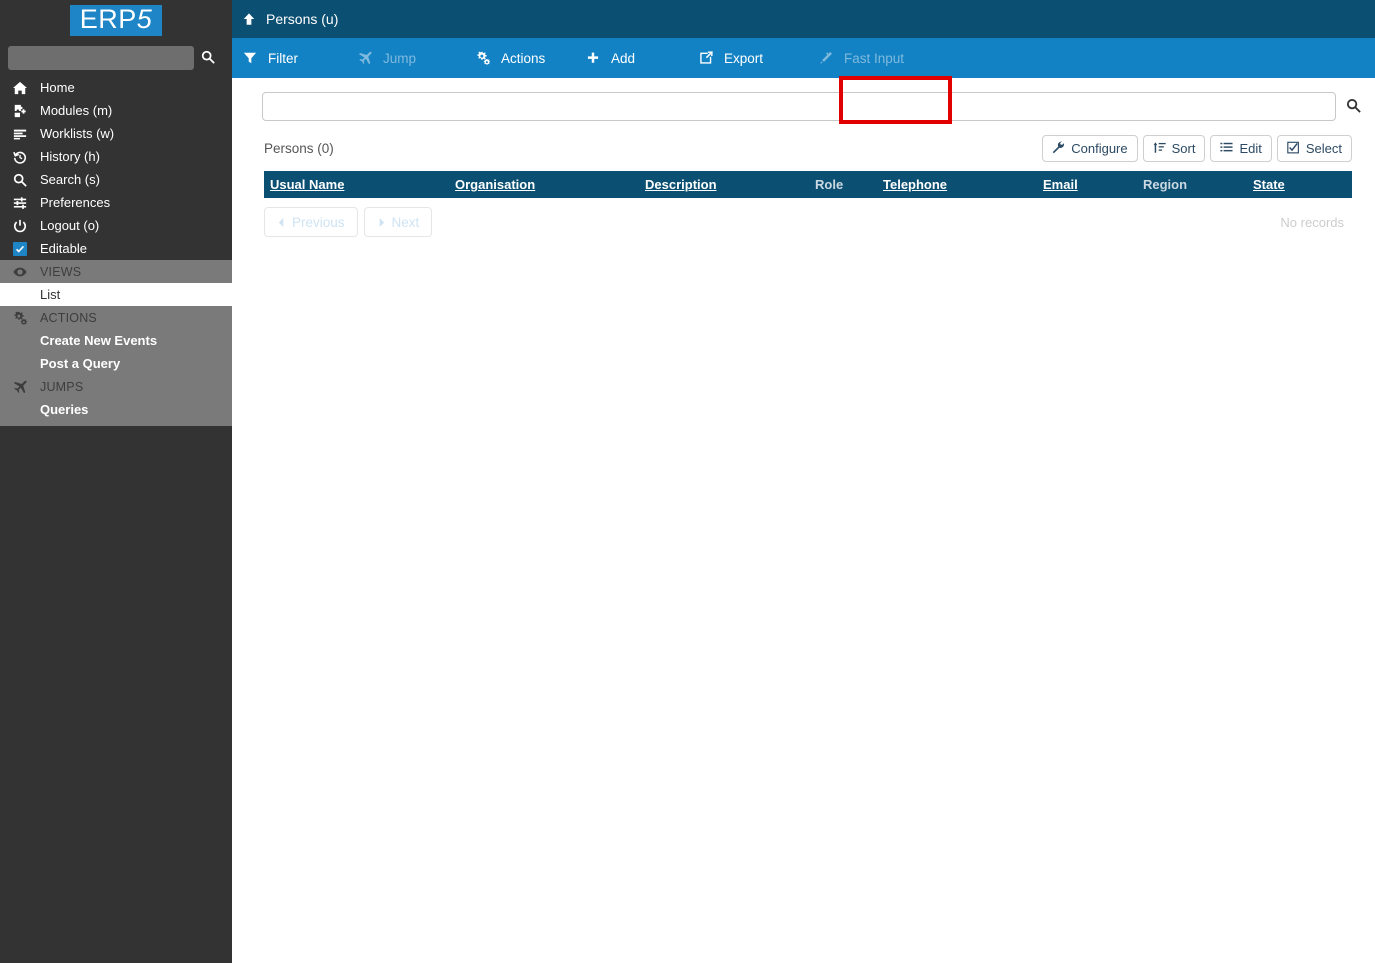 The image size is (1375, 963). What do you see at coordinates (1174, 148) in the screenshot?
I see `sort-button: Sort` at bounding box center [1174, 148].